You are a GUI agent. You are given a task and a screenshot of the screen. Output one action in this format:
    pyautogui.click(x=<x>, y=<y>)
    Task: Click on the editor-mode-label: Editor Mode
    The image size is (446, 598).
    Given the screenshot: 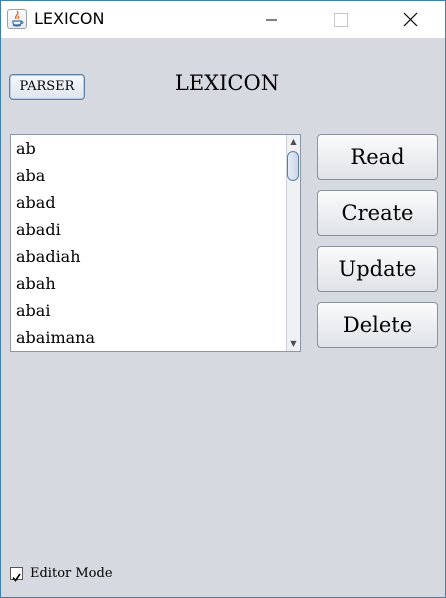 What is the action you would take?
    pyautogui.click(x=71, y=573)
    